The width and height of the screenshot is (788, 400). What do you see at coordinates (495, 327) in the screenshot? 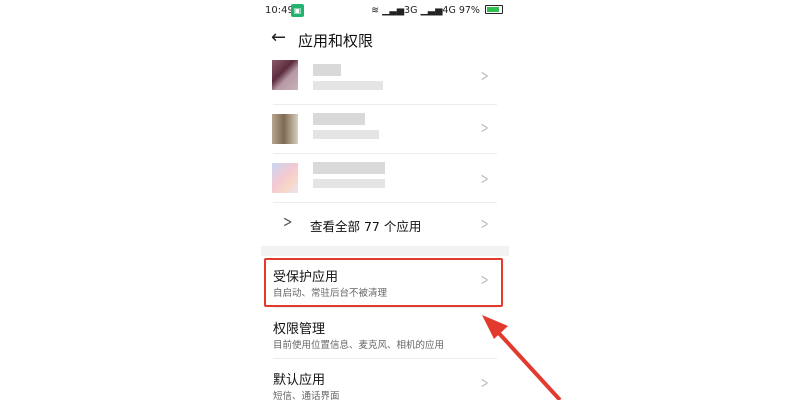
I see `arrow-head` at bounding box center [495, 327].